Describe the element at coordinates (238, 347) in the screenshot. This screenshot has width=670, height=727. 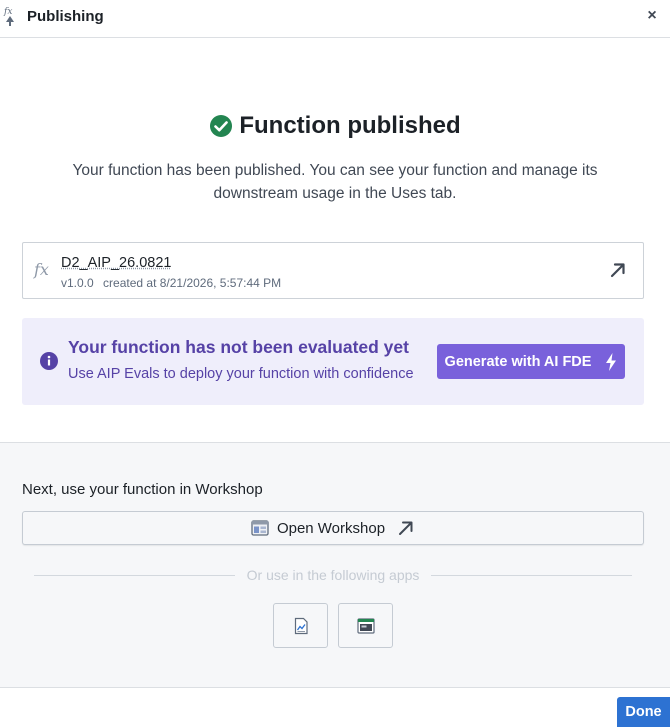
I see `evaluation-heading: Your function has not been evaluated yet` at that location.